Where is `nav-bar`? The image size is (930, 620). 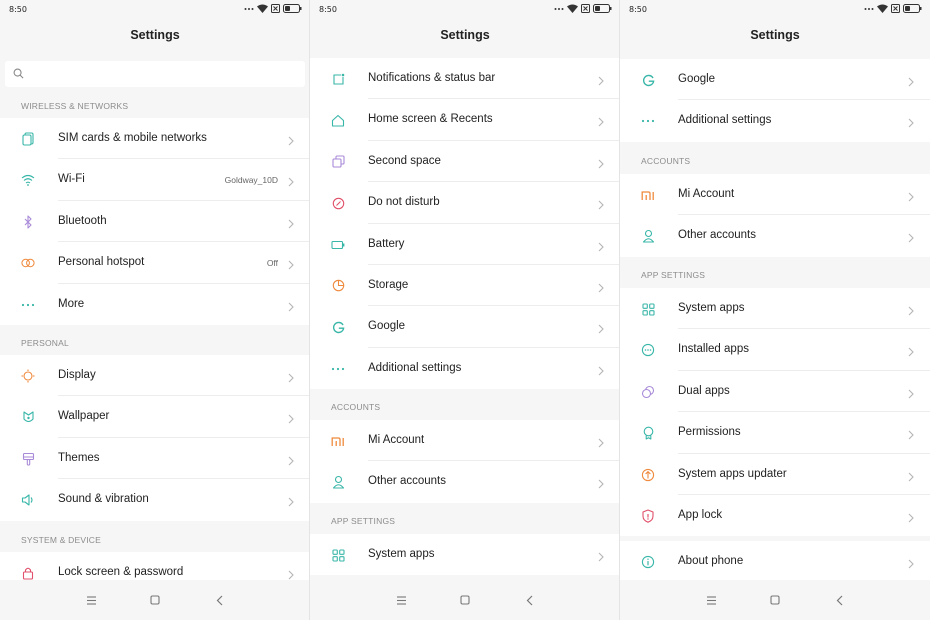 nav-bar is located at coordinates (155, 600).